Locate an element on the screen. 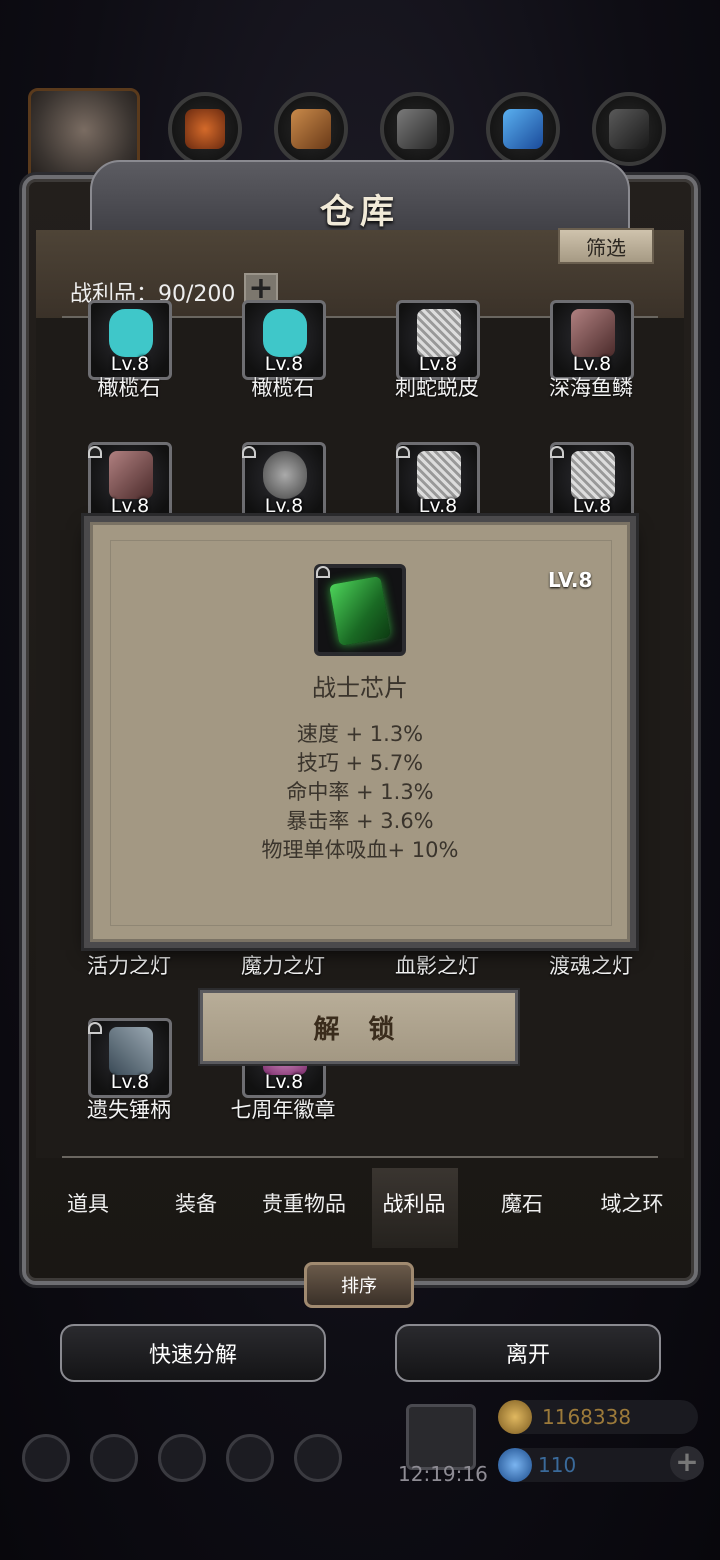 Image resolution: width=720 pixels, height=1560 pixels. unlock-button: 解 锁 is located at coordinates (359, 1027).